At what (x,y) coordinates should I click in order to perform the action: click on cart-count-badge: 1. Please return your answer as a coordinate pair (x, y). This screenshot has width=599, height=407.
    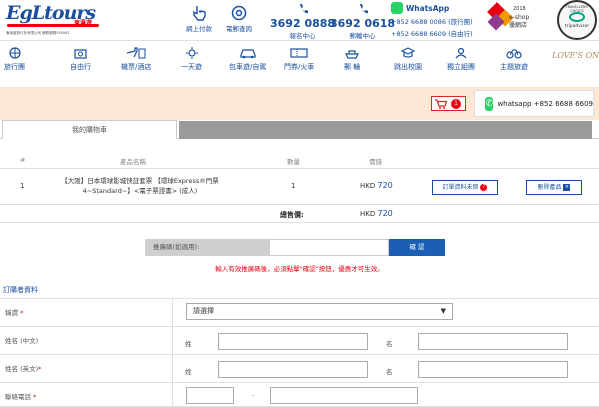
    Looking at the image, I should click on (456, 103).